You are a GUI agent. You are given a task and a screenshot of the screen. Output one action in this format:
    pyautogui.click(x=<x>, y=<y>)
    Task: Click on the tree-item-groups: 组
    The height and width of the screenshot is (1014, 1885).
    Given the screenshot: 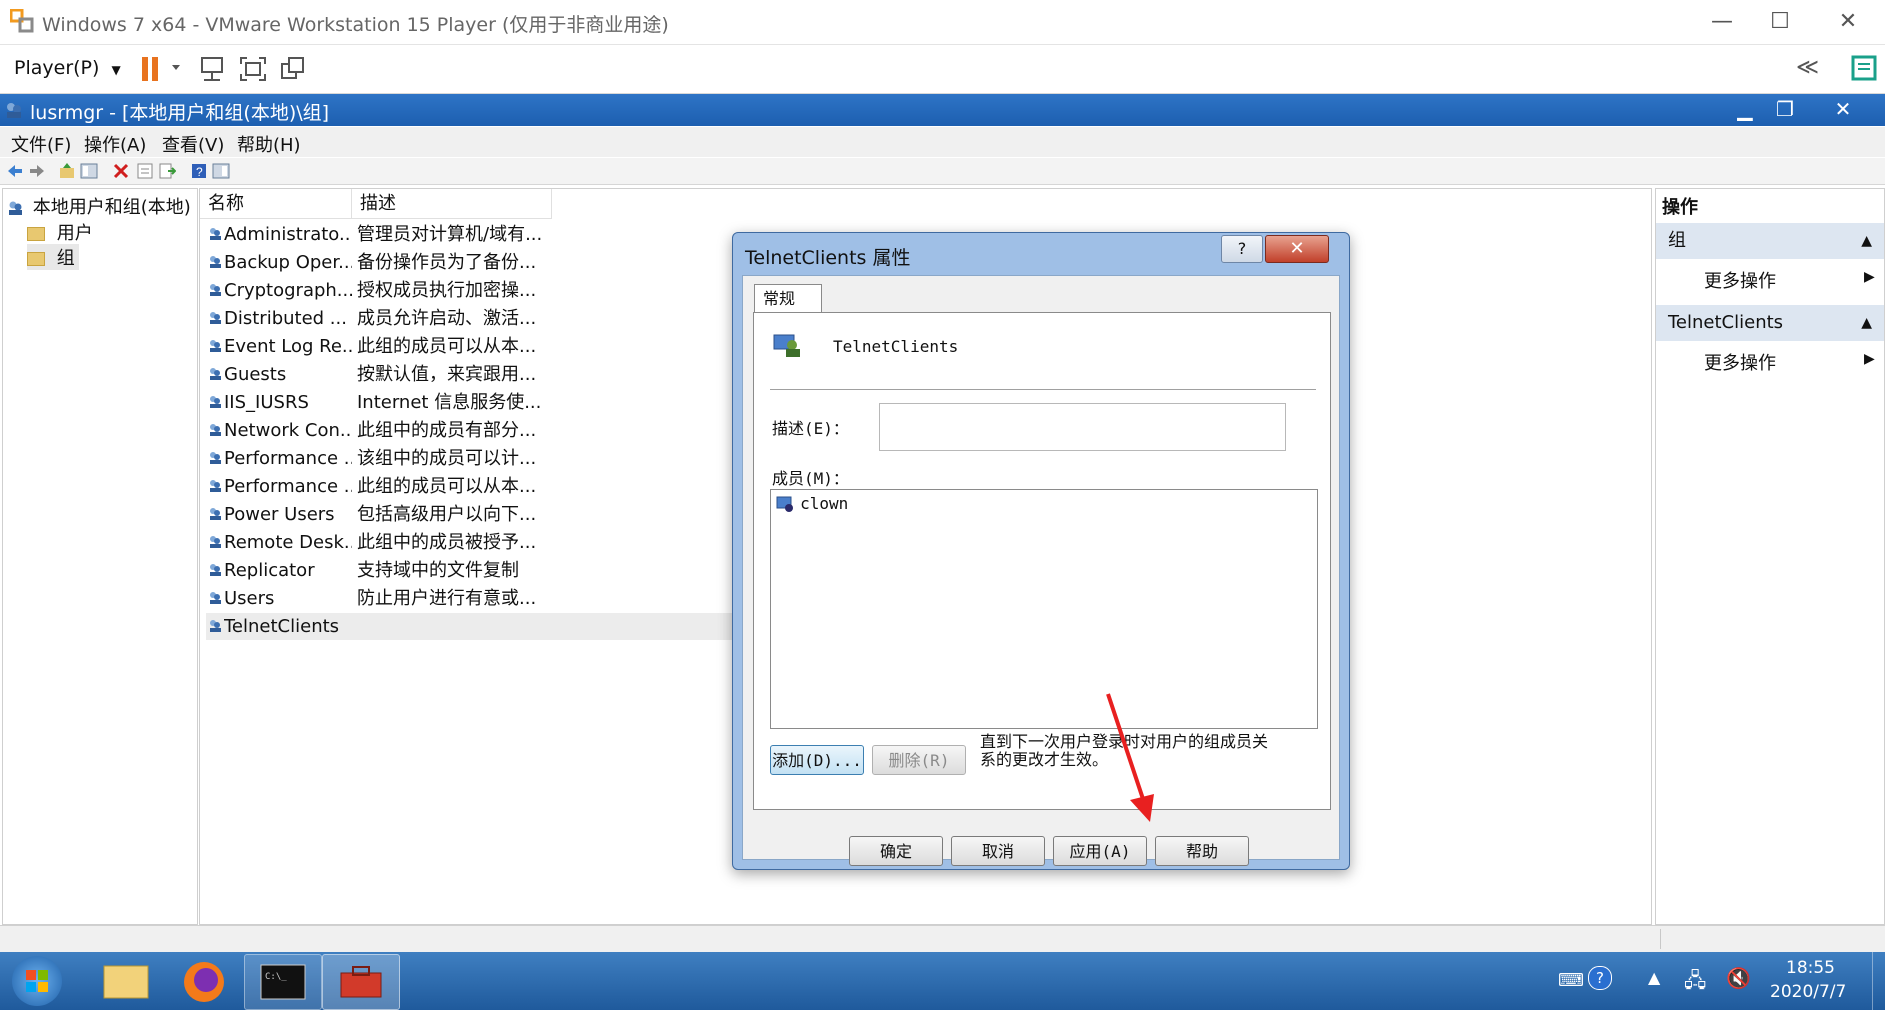 What is the action you would take?
    pyautogui.click(x=53, y=257)
    